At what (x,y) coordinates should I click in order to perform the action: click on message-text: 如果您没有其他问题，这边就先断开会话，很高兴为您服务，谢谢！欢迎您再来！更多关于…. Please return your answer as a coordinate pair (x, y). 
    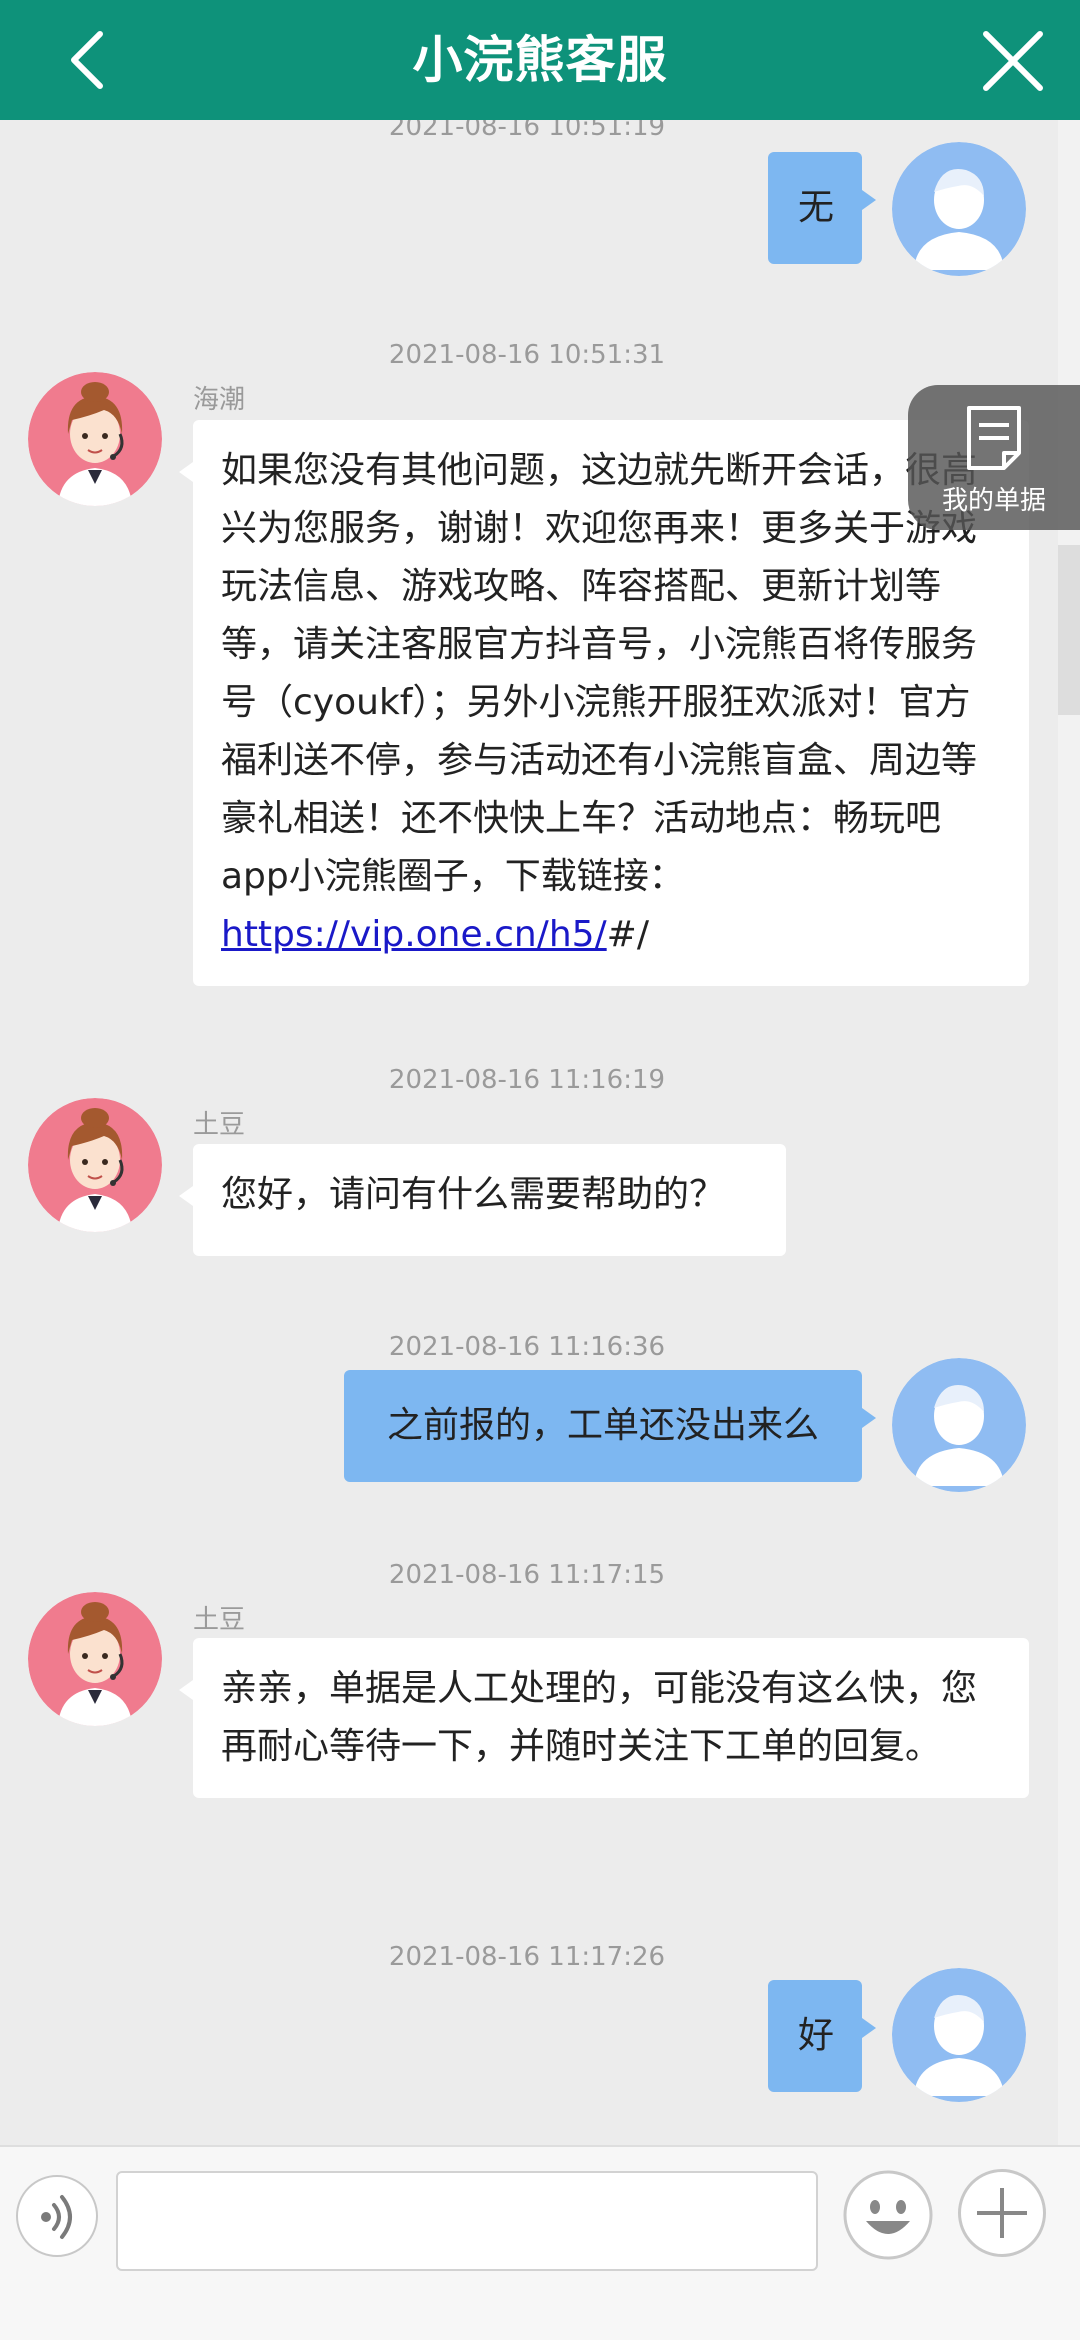
    Looking at the image, I should click on (599, 673).